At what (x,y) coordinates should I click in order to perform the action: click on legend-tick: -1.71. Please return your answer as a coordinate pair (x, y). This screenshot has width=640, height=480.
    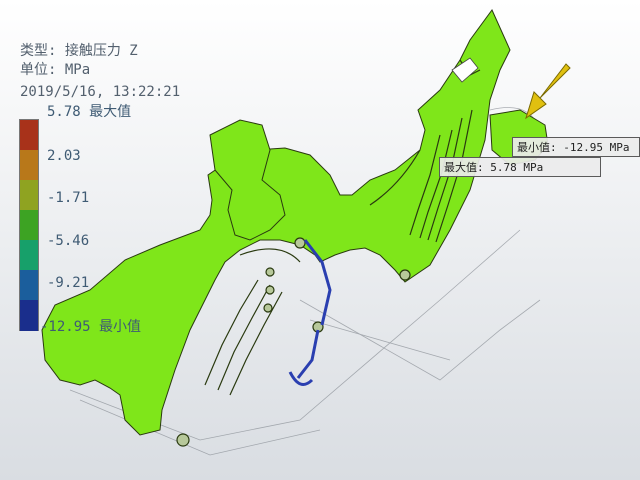
    Looking at the image, I should click on (68, 198).